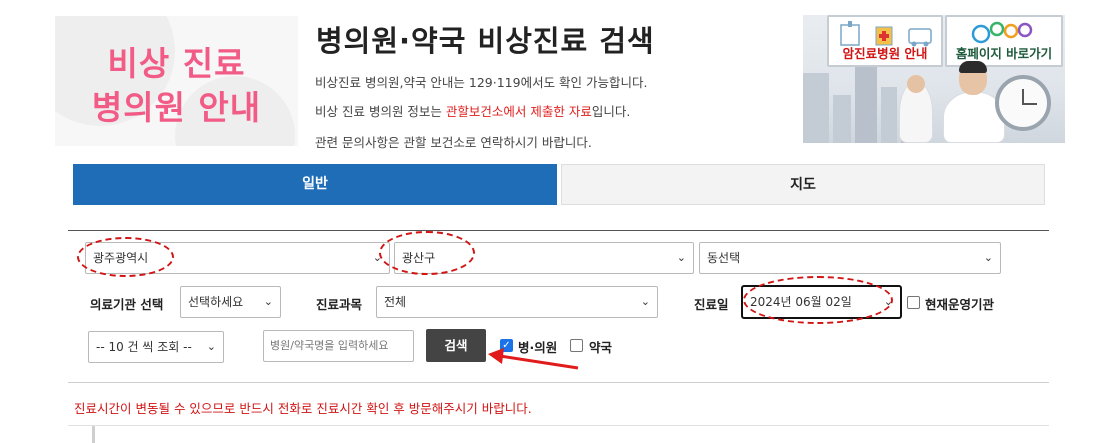 The image size is (1103, 443). I want to click on divider, so click(558, 425).